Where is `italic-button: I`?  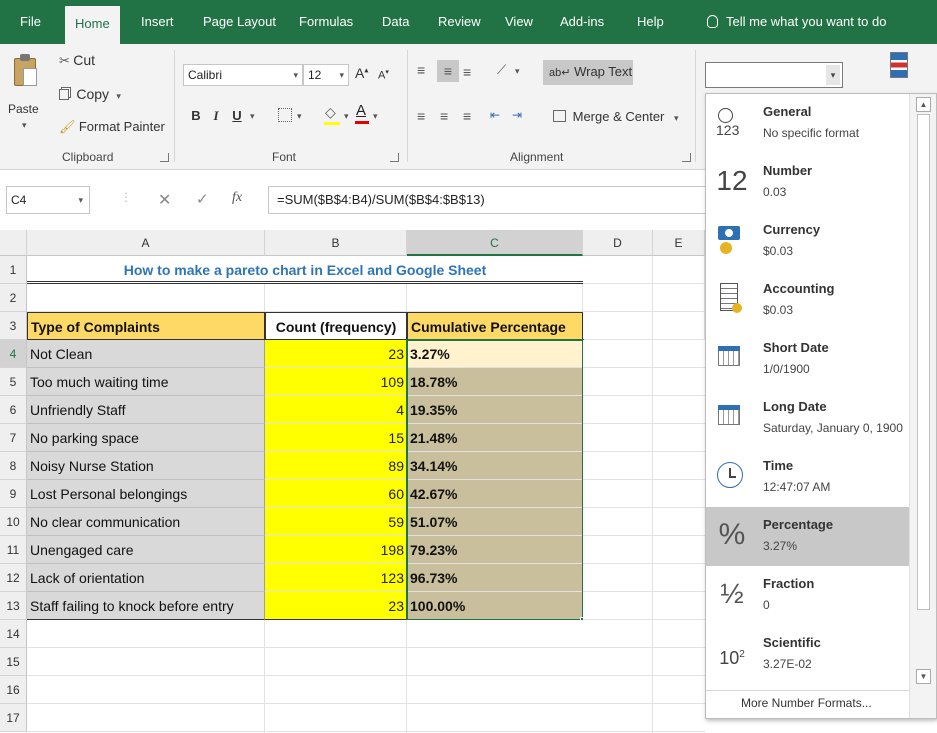
italic-button: I is located at coordinates (216, 116).